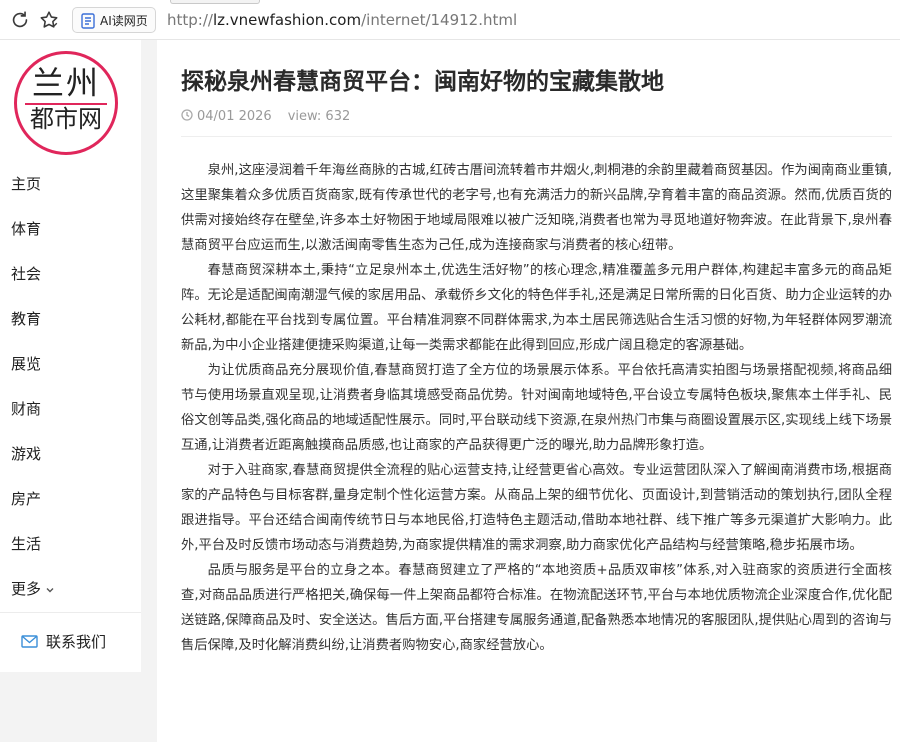 The width and height of the screenshot is (900, 742). What do you see at coordinates (20, 20) in the screenshot?
I see `refresh-icon` at bounding box center [20, 20].